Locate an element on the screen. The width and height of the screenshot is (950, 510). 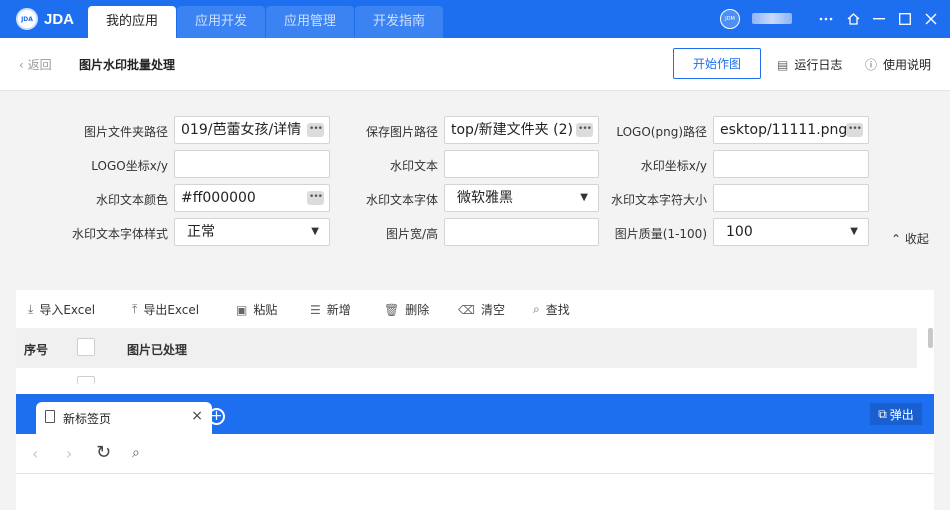
row-checkbox is located at coordinates (86, 380).